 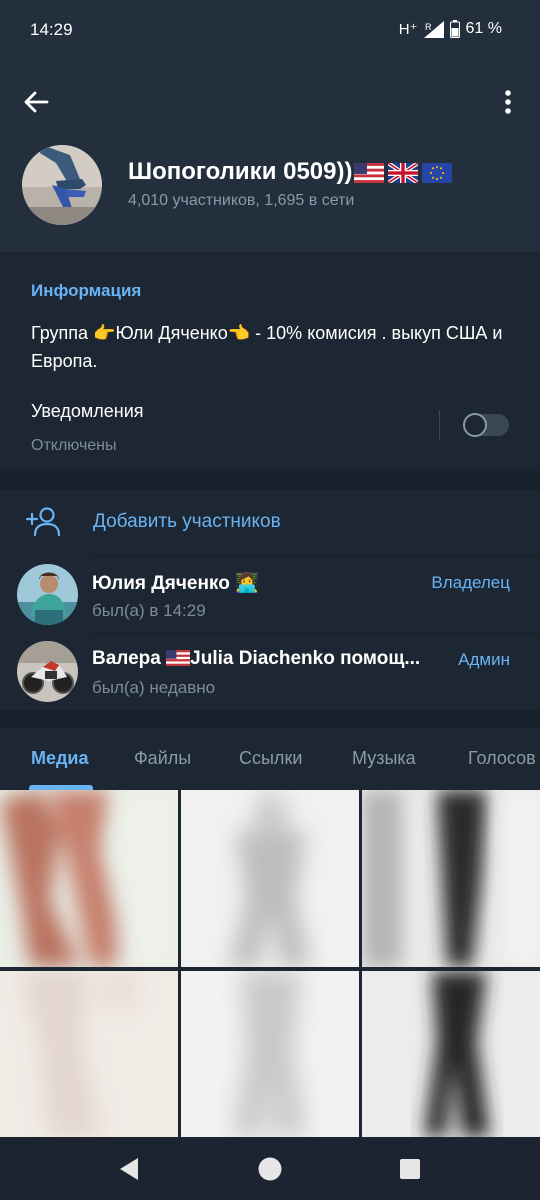 I want to click on back-arrow-icon, so click(x=36, y=102).